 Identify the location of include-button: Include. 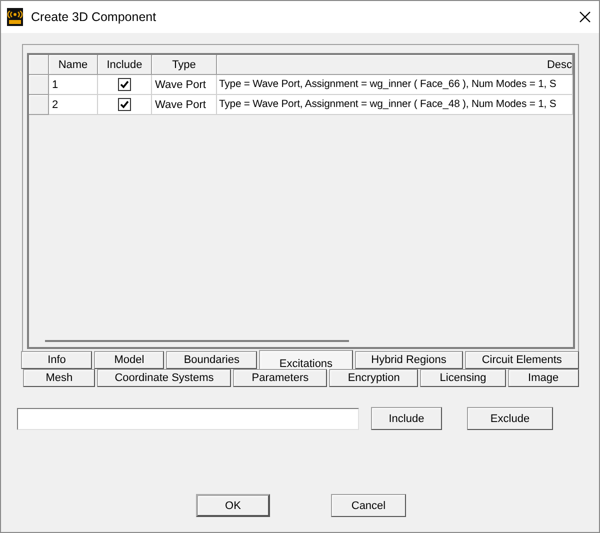
(406, 418).